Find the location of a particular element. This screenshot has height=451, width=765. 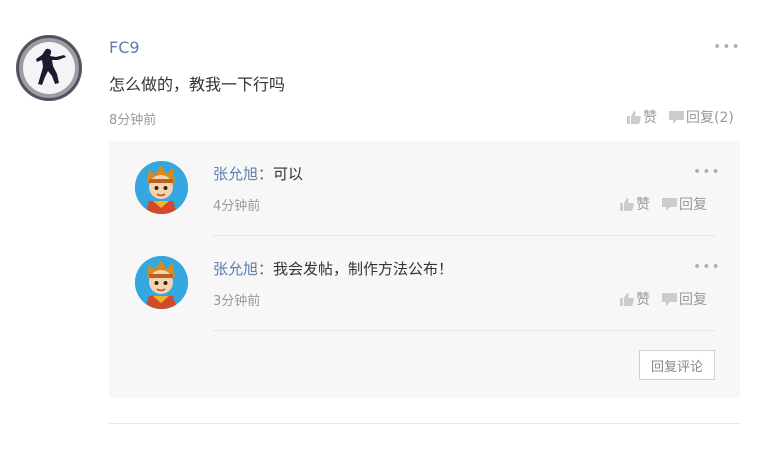

reply-label: 回复(2) is located at coordinates (710, 118).